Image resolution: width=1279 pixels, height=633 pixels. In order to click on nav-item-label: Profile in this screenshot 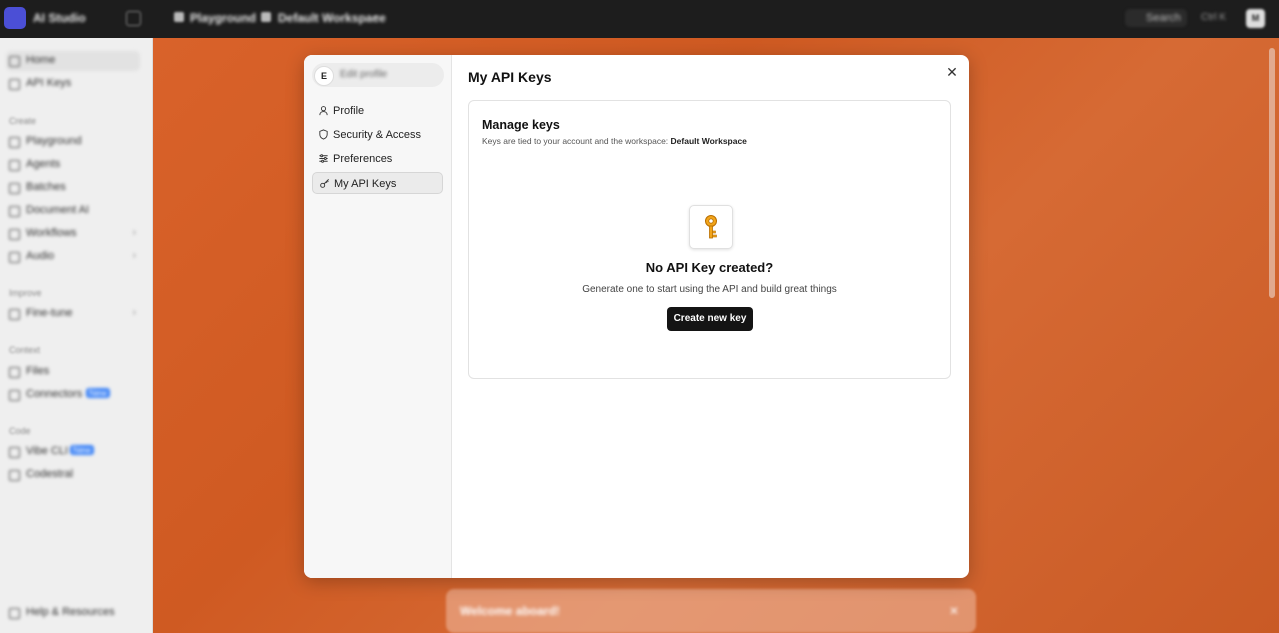, I will do `click(349, 111)`.